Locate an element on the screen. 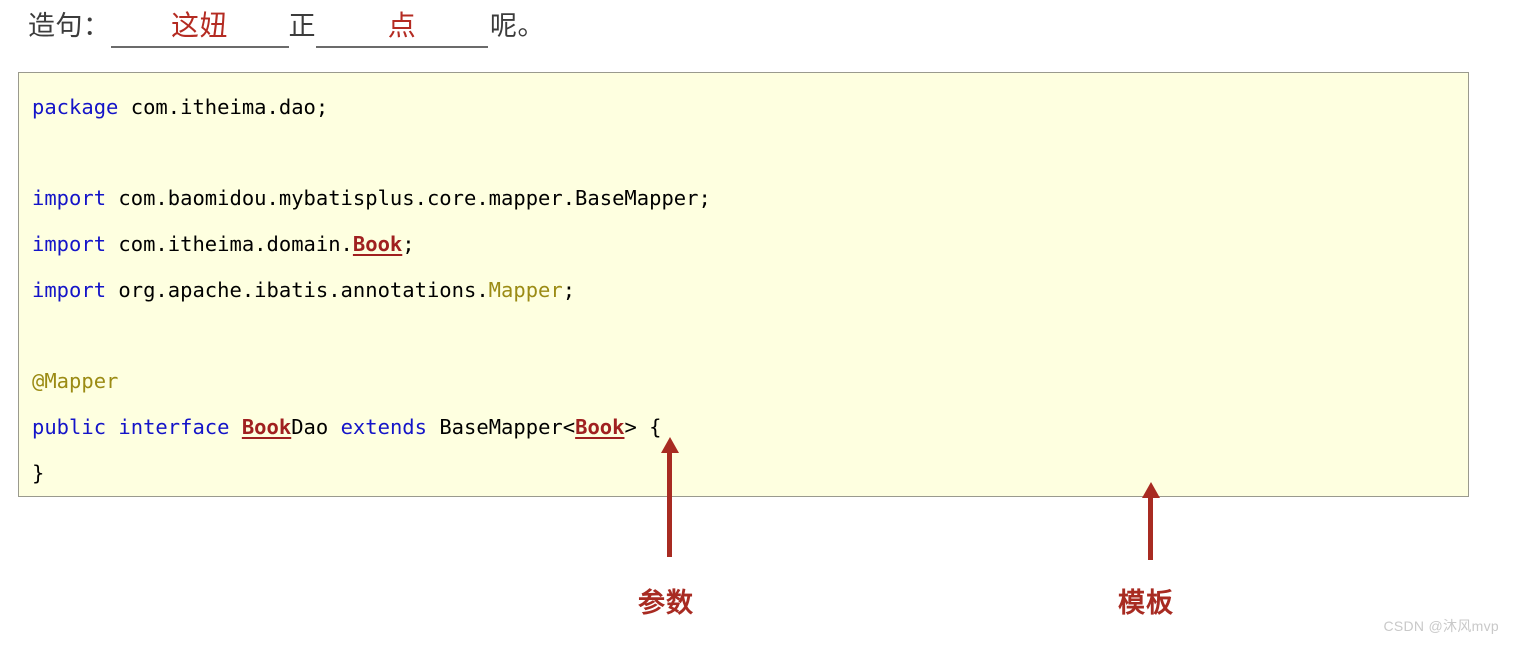 This screenshot has height=646, width=1513. code-token: BaseMapper< is located at coordinates (501, 426).